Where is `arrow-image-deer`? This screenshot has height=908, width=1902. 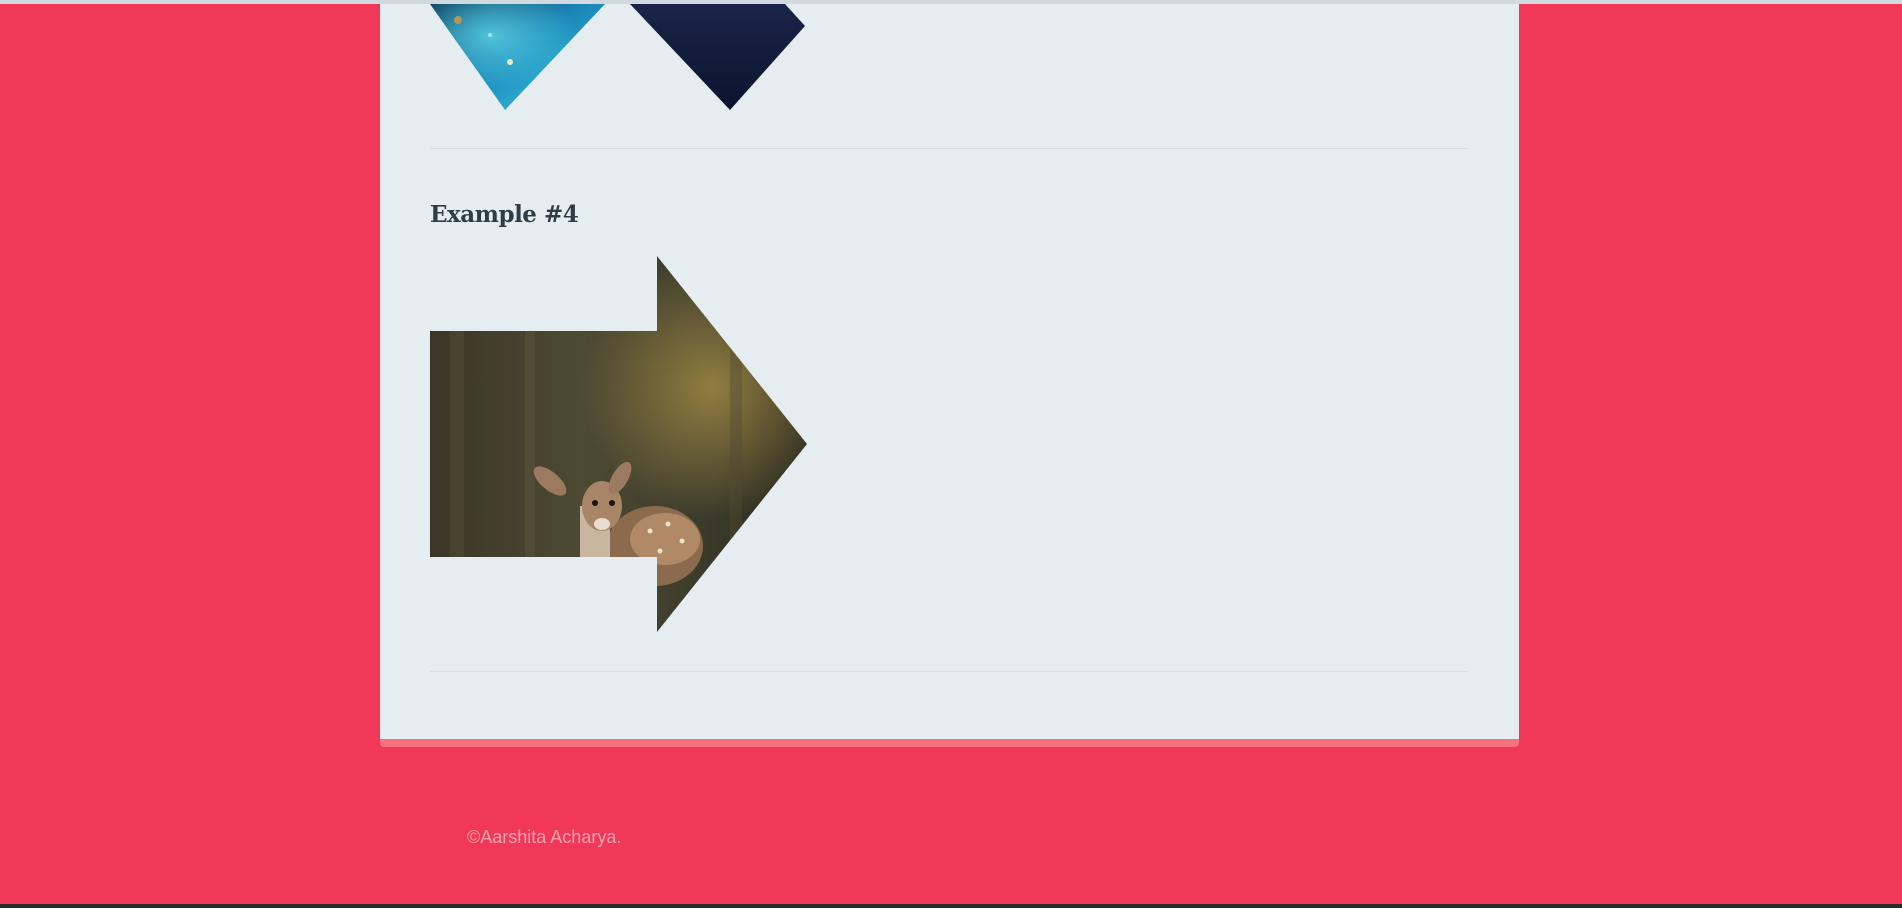 arrow-image-deer is located at coordinates (618, 444).